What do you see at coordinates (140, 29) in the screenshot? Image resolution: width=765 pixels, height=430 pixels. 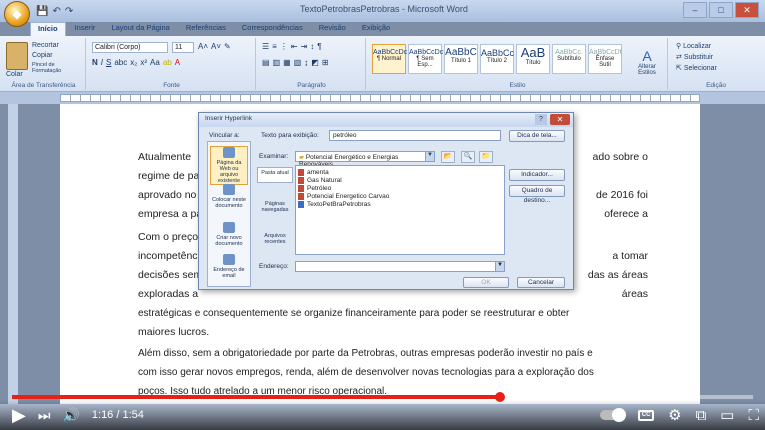 I see `tab-layout: Layout da Página` at bounding box center [140, 29].